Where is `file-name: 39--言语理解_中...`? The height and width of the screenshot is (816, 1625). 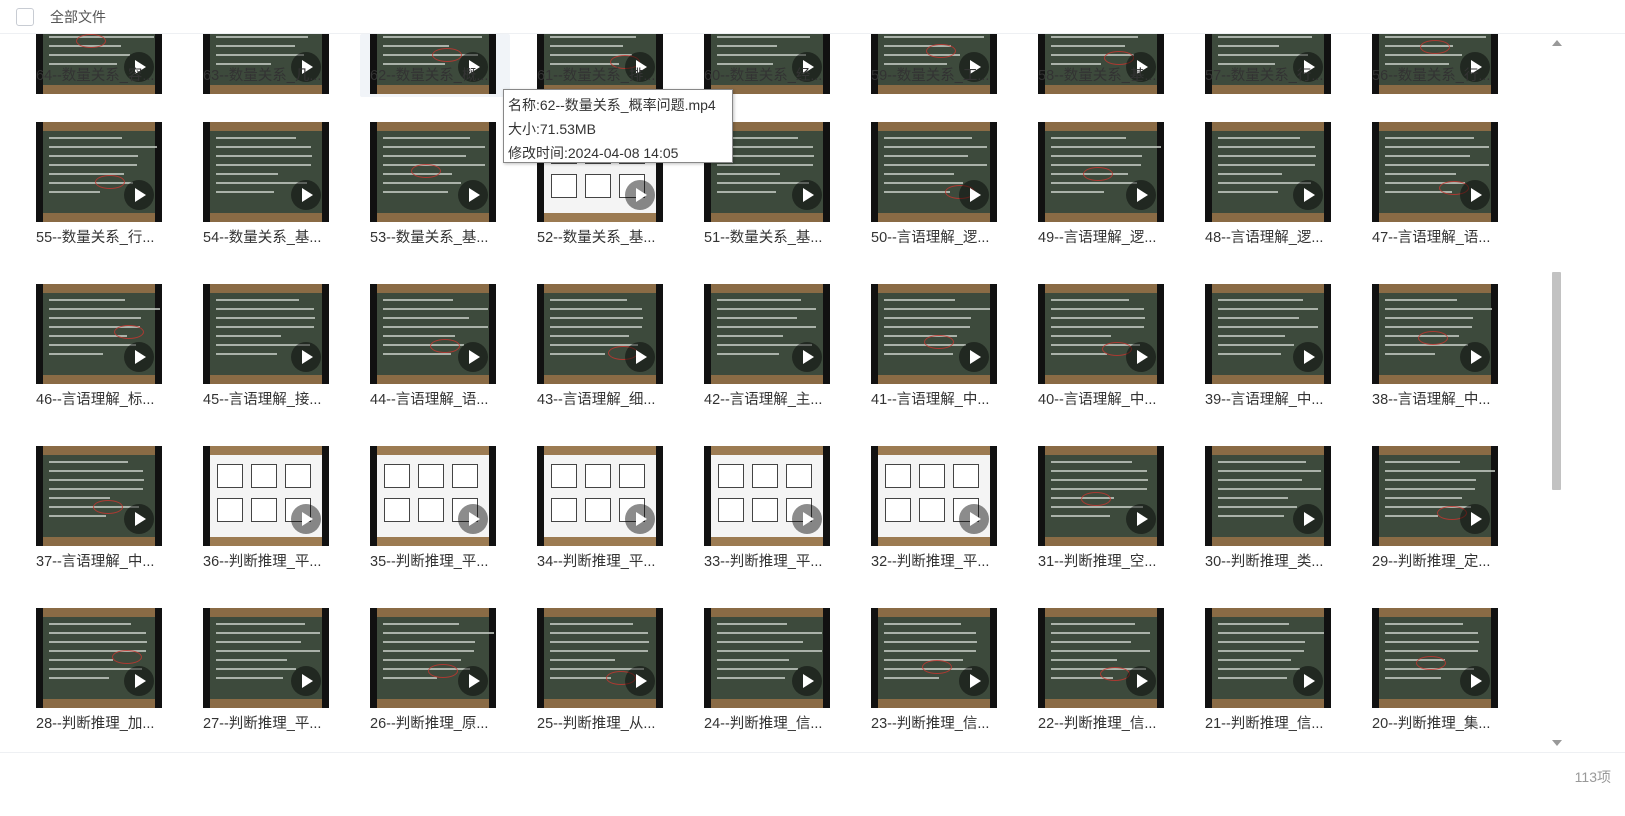 file-name: 39--言语理解_中... is located at coordinates (1275, 400).